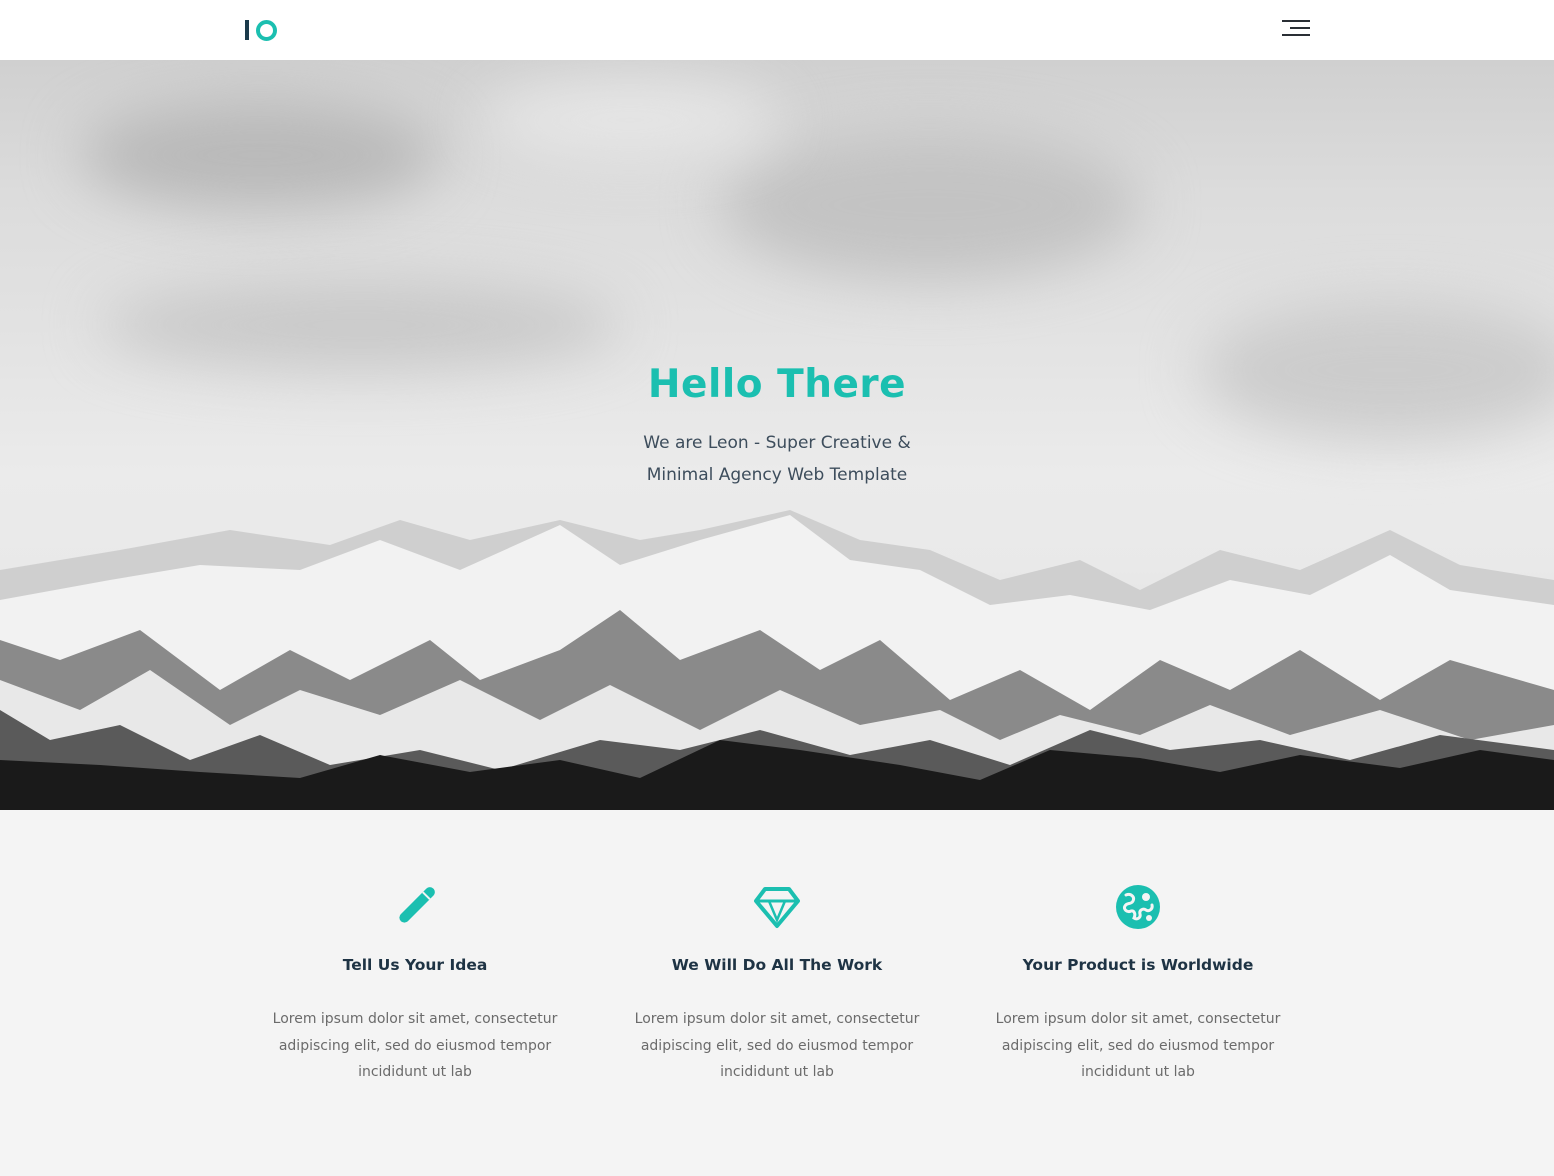 The height and width of the screenshot is (1176, 1554). What do you see at coordinates (417, 905) in the screenshot?
I see `pencil-icon` at bounding box center [417, 905].